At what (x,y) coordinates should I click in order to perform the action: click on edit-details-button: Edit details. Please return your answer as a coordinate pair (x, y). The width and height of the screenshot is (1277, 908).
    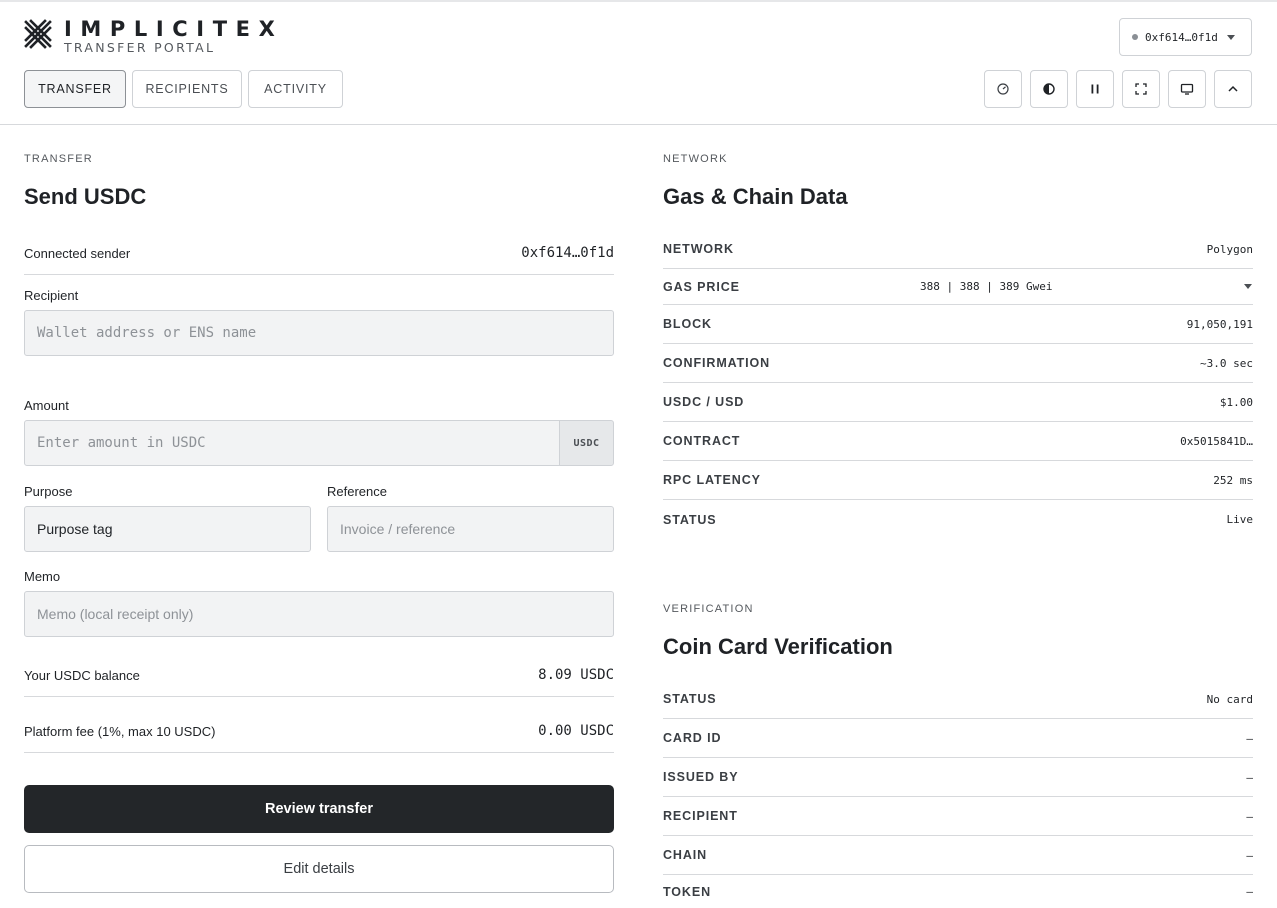
    Looking at the image, I should click on (319, 869).